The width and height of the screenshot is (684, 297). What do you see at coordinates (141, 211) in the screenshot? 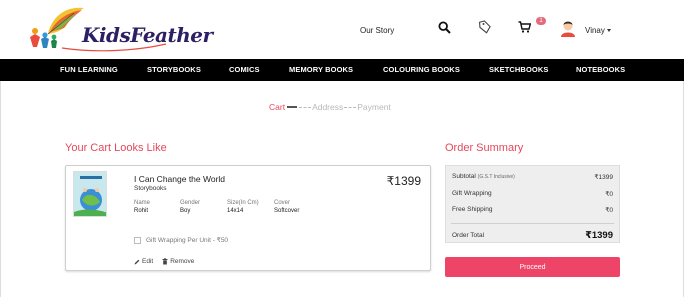
I see `attr-value: Rohit` at bounding box center [141, 211].